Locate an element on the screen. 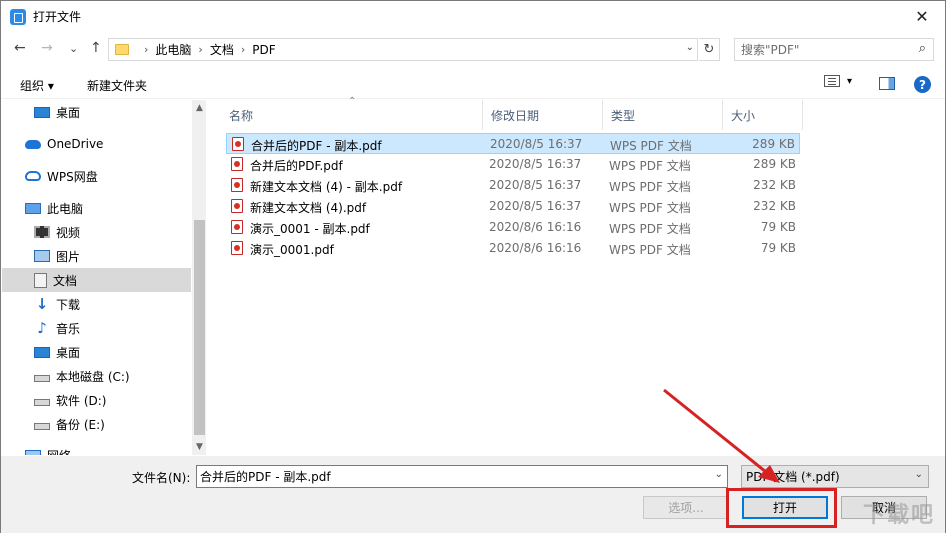  sidebar-item-drive-d: 软件 (D:) is located at coordinates (96, 400).